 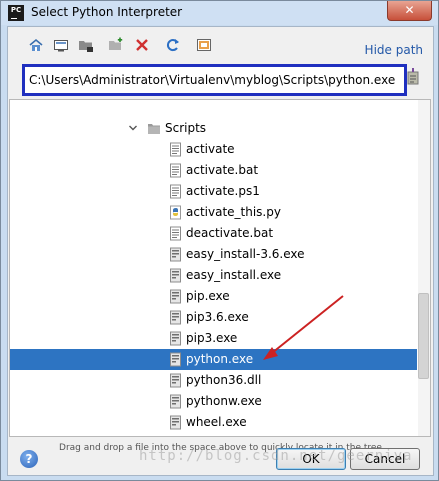 I want to click on watermark: http://blog.csdn.net/geerniya, so click(x=276, y=456).